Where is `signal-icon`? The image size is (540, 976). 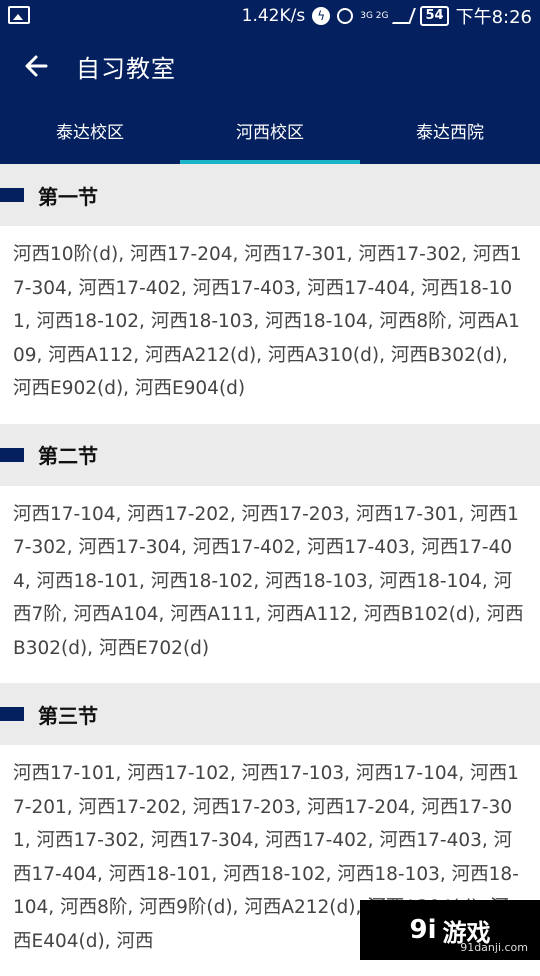
signal-icon is located at coordinates (404, 16).